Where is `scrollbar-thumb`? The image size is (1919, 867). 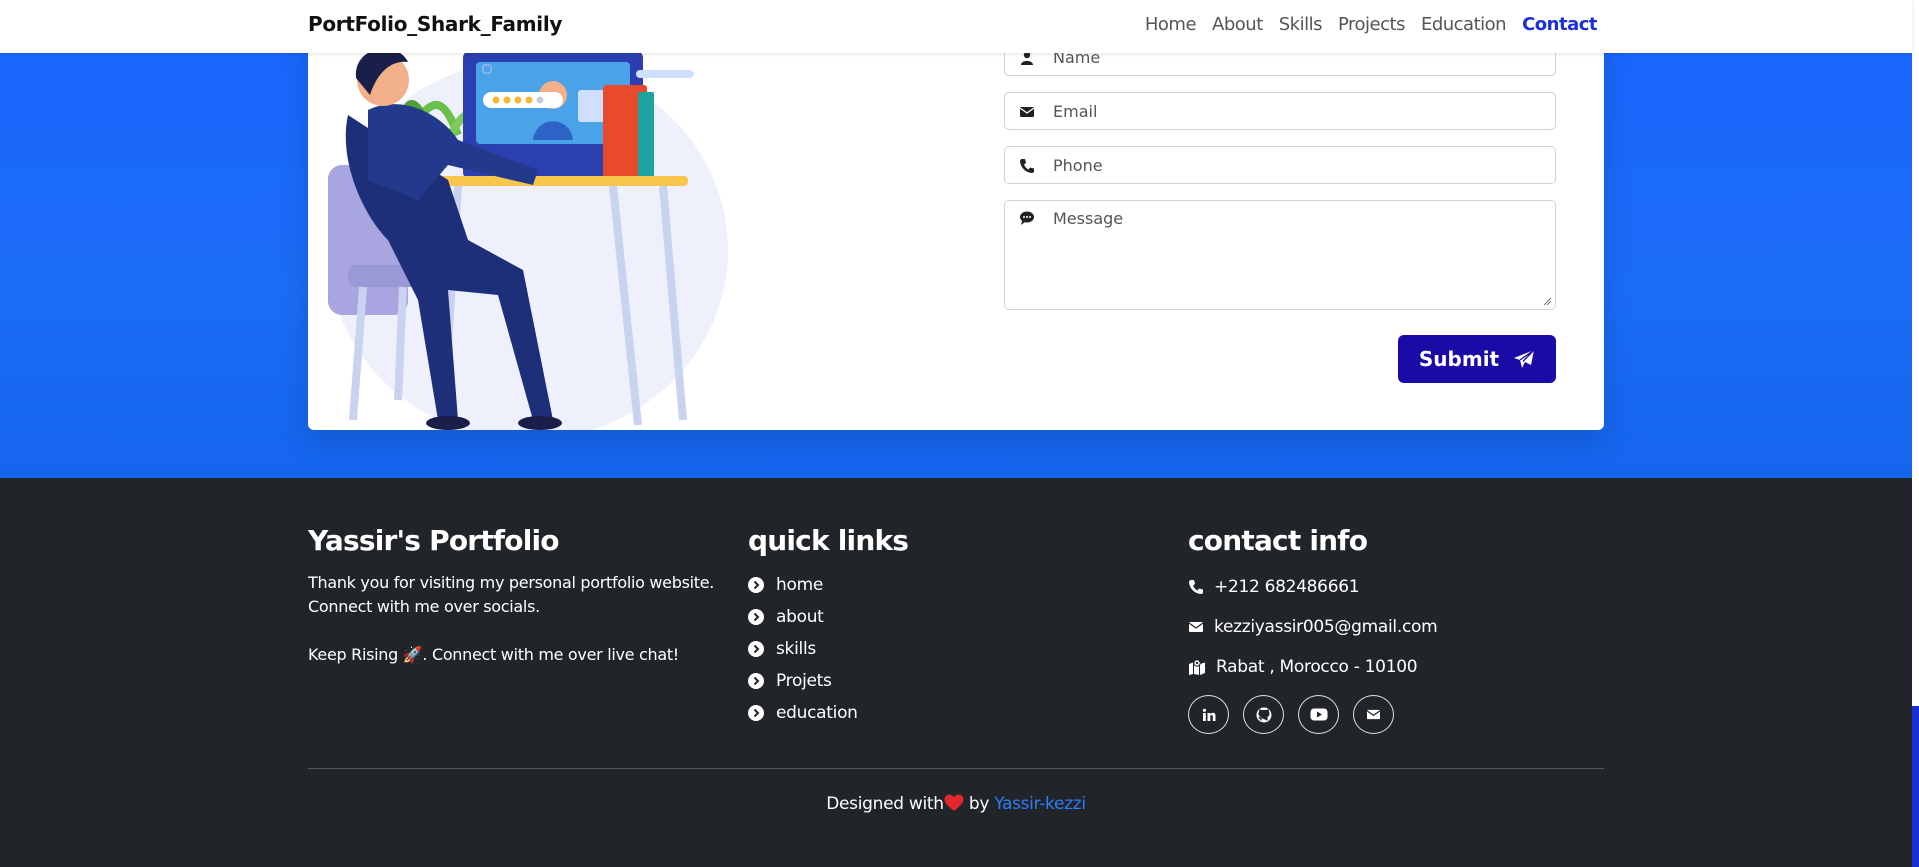
scrollbar-thumb is located at coordinates (1915, 786).